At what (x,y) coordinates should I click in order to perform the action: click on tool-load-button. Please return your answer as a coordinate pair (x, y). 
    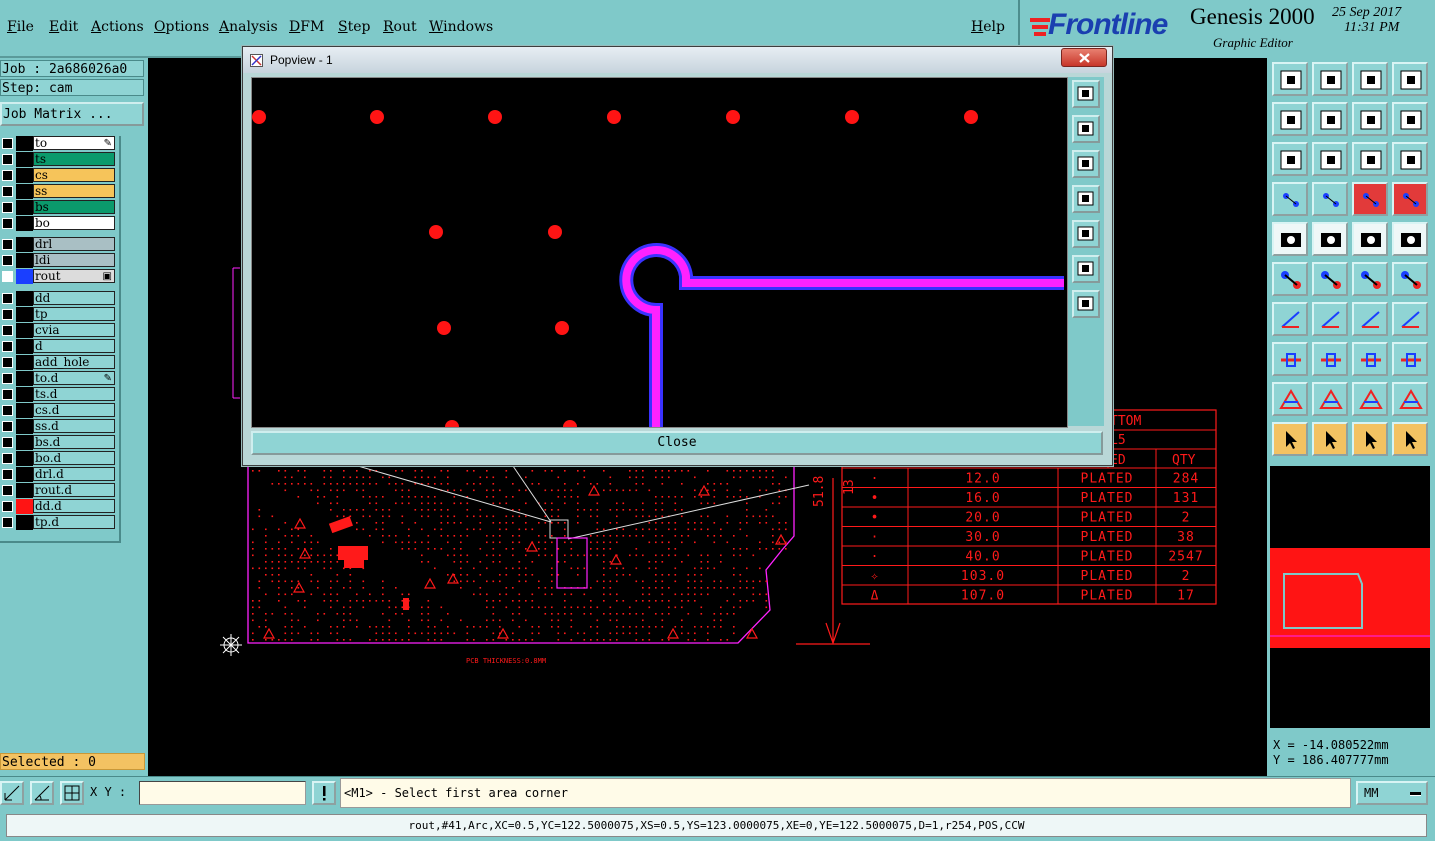
    Looking at the image, I should click on (1330, 79).